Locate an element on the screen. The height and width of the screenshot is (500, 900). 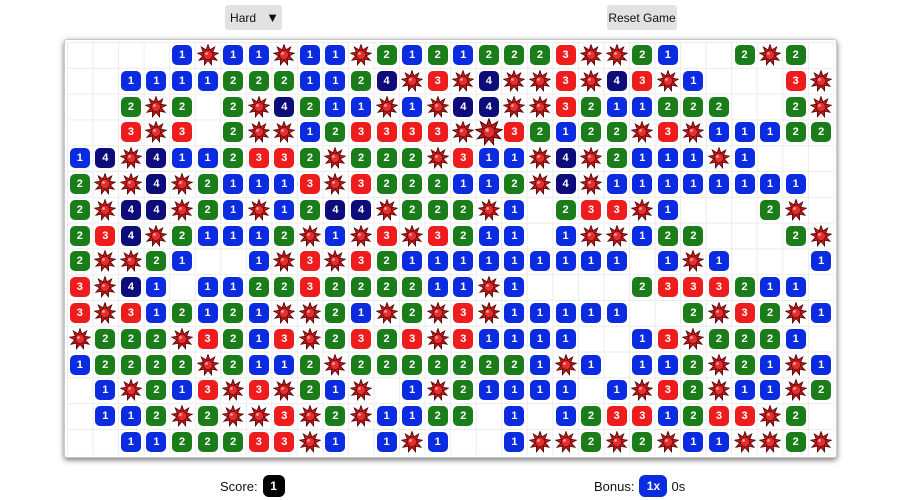
difficulty-select: Hard ▼ is located at coordinates (253, 17).